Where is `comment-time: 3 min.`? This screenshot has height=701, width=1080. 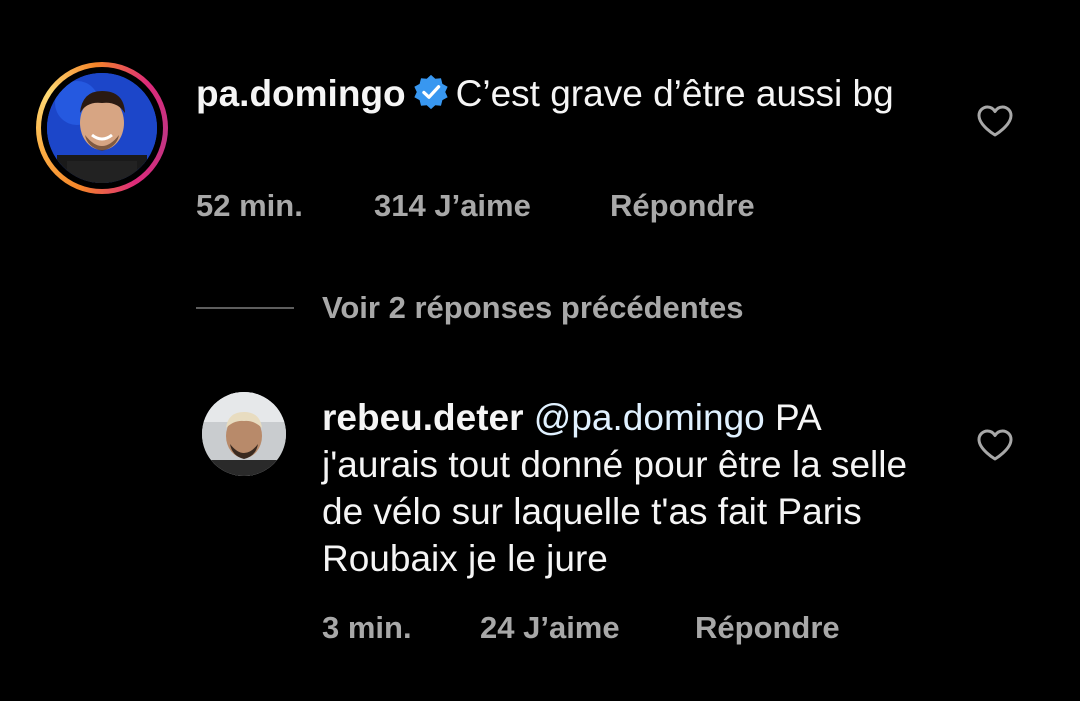 comment-time: 3 min. is located at coordinates (367, 627).